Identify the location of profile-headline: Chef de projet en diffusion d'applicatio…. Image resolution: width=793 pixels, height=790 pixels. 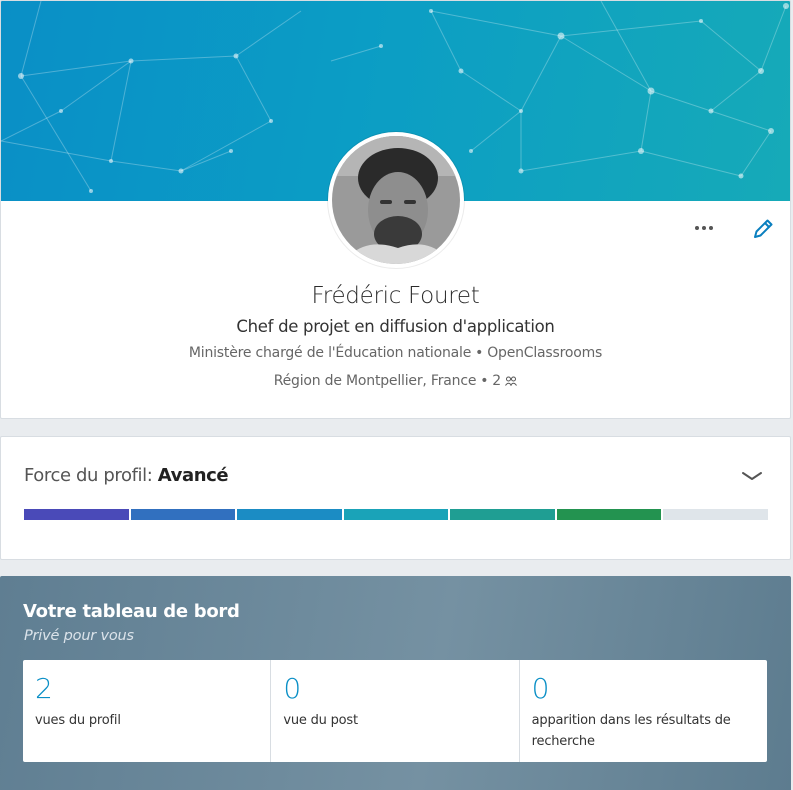
(395, 326).